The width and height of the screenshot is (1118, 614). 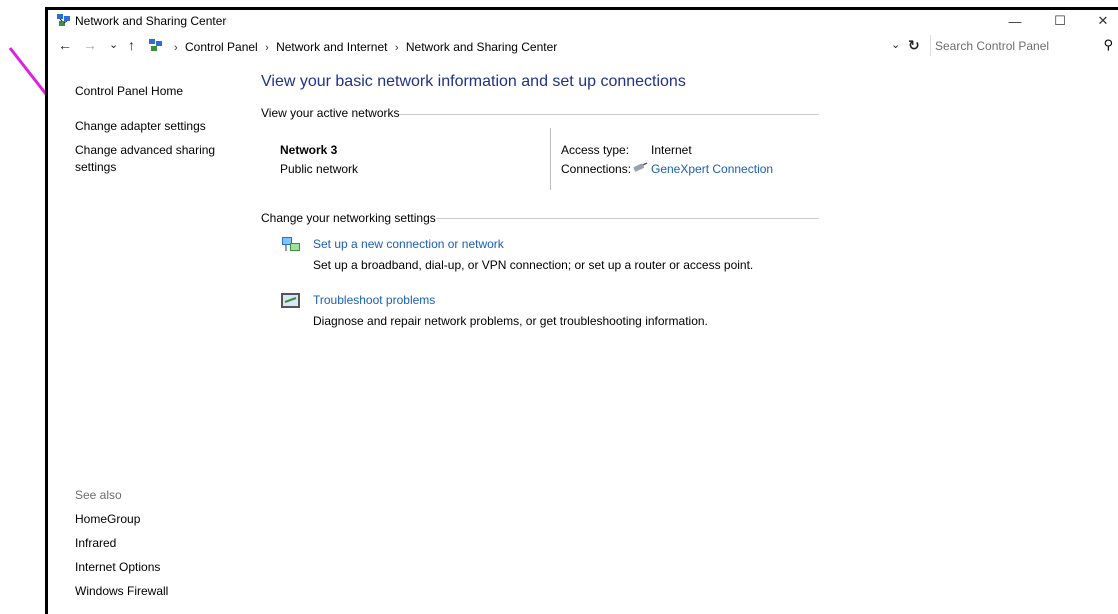 I want to click on minimize-button: —, so click(x=1015, y=21).